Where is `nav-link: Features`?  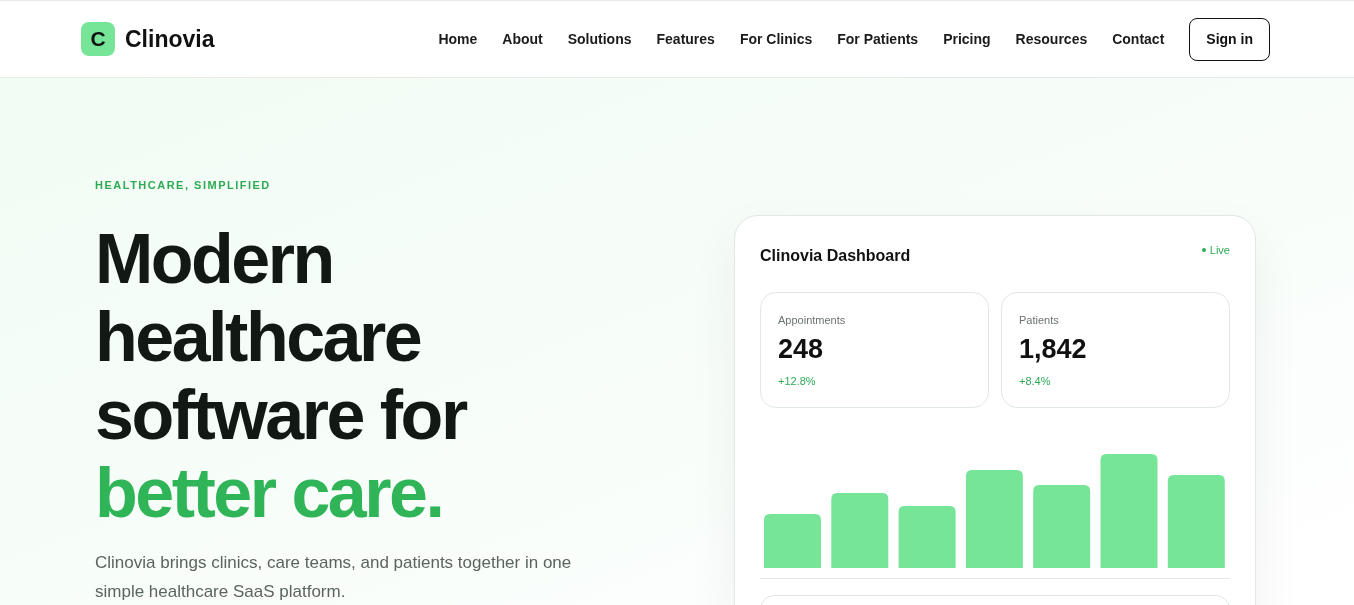 nav-link: Features is located at coordinates (685, 39).